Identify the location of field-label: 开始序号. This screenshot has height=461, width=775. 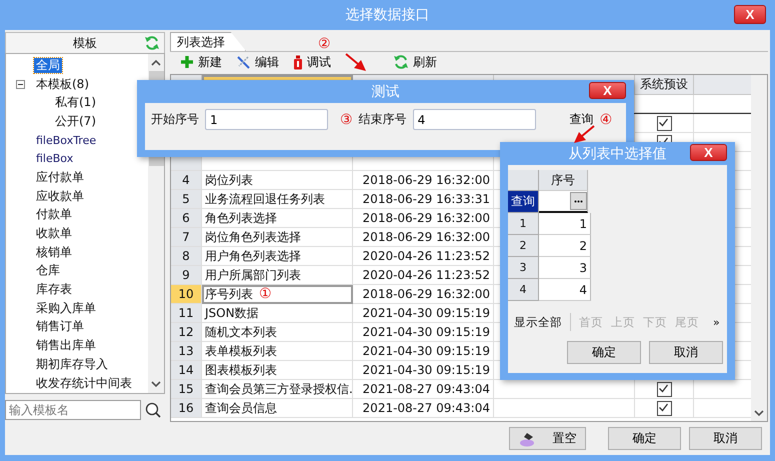
(175, 119).